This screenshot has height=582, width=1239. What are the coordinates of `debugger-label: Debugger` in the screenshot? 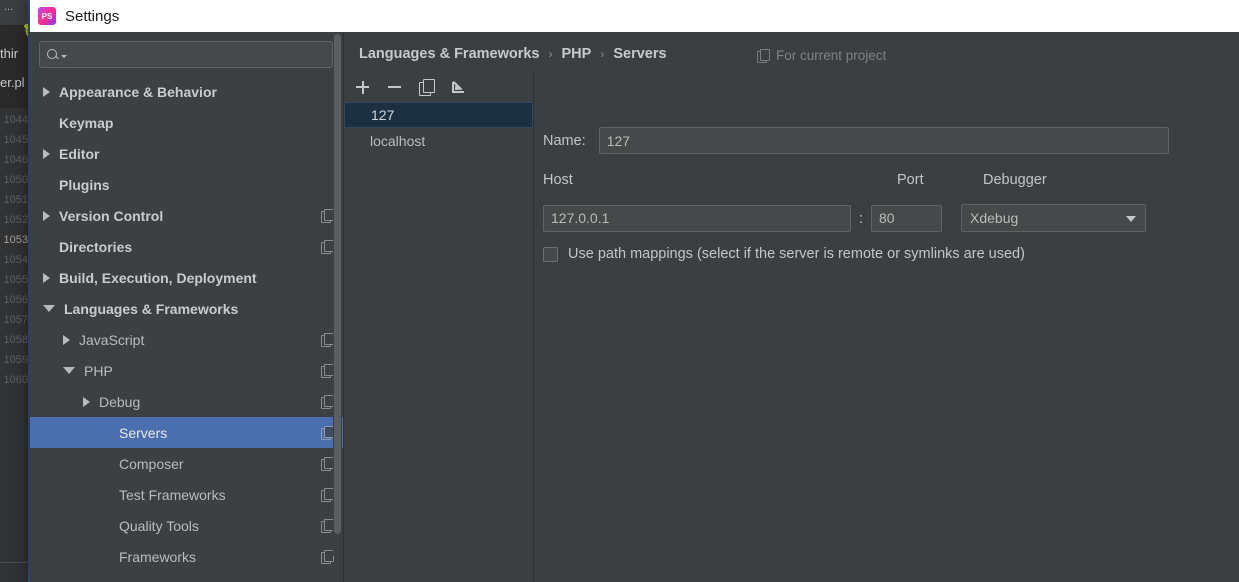 It's located at (1015, 180).